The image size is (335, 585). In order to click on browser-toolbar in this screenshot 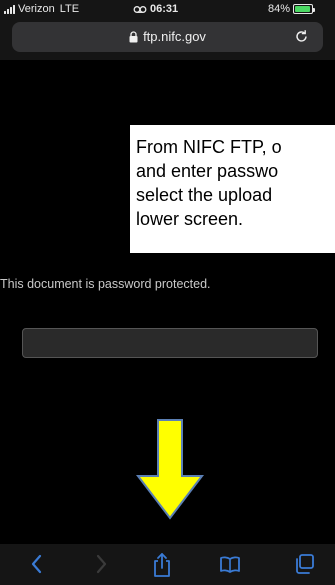, I will do `click(167, 564)`.